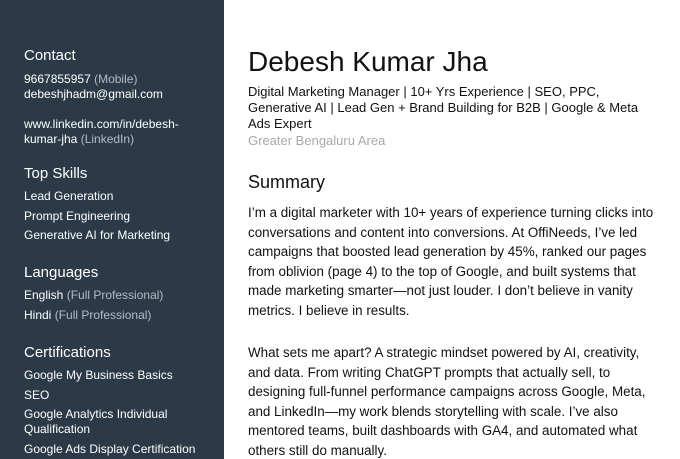  Describe the element at coordinates (122, 94) in the screenshot. I see `email-link: debeshjhadm@gmail.com` at that location.